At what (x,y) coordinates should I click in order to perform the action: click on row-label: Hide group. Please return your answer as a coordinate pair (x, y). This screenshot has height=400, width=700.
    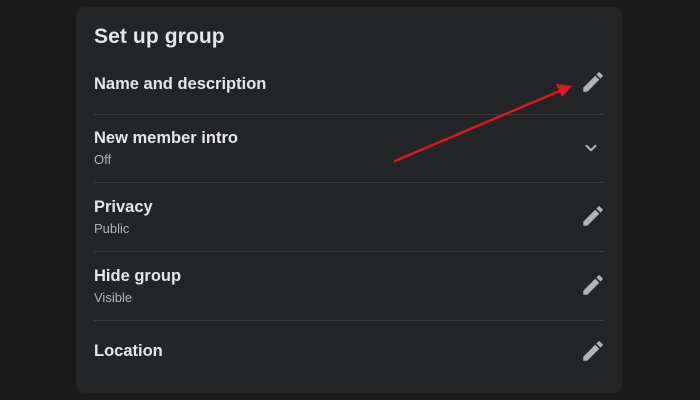
    Looking at the image, I should click on (138, 276).